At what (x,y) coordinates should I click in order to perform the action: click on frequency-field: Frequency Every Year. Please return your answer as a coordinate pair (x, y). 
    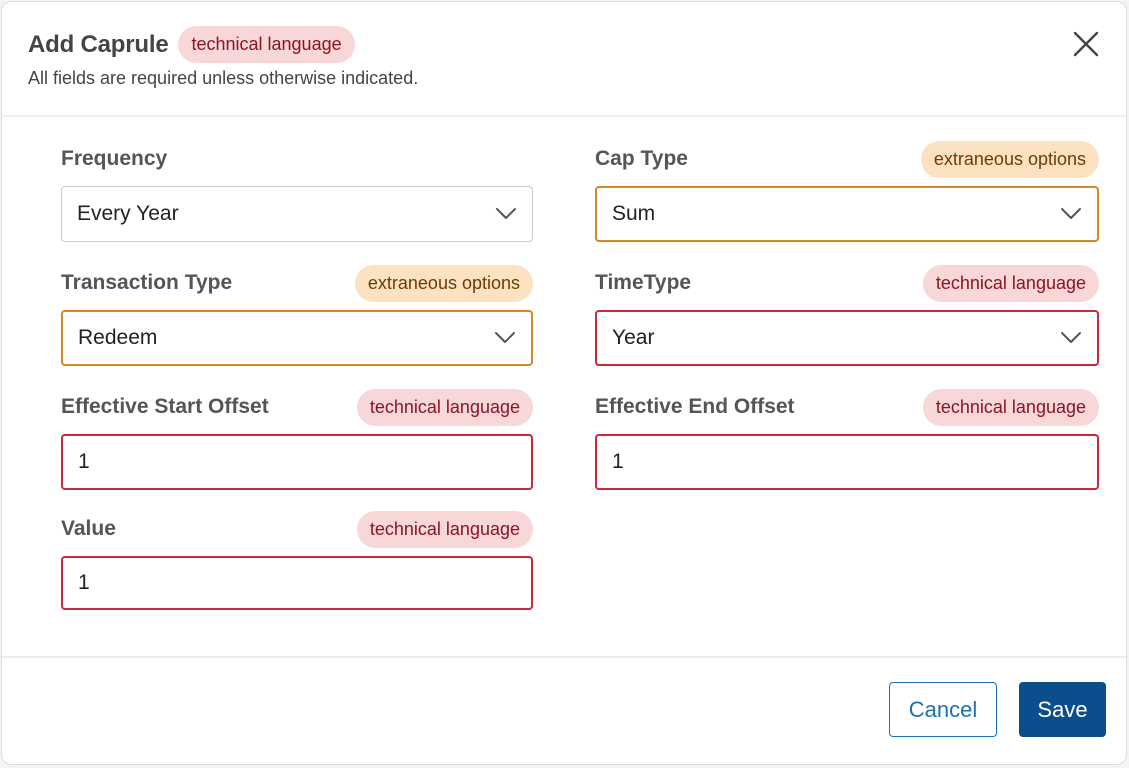
    Looking at the image, I should click on (297, 190).